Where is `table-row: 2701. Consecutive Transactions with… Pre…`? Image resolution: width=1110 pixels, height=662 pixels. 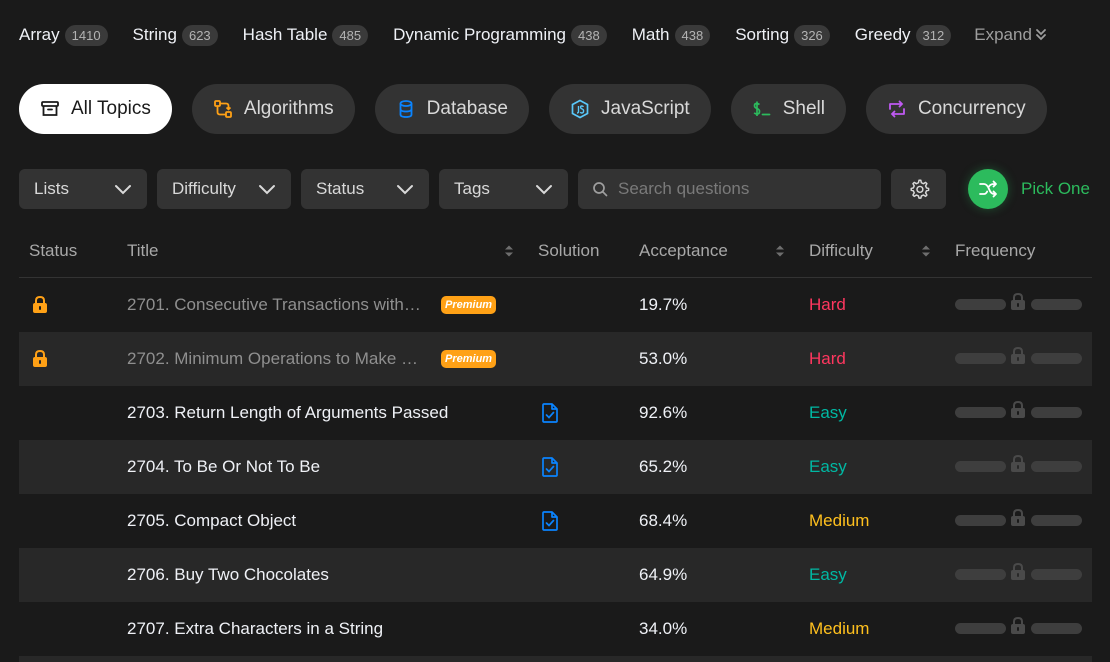
table-row: 2701. Consecutive Transactions with… Pre… is located at coordinates (555, 305).